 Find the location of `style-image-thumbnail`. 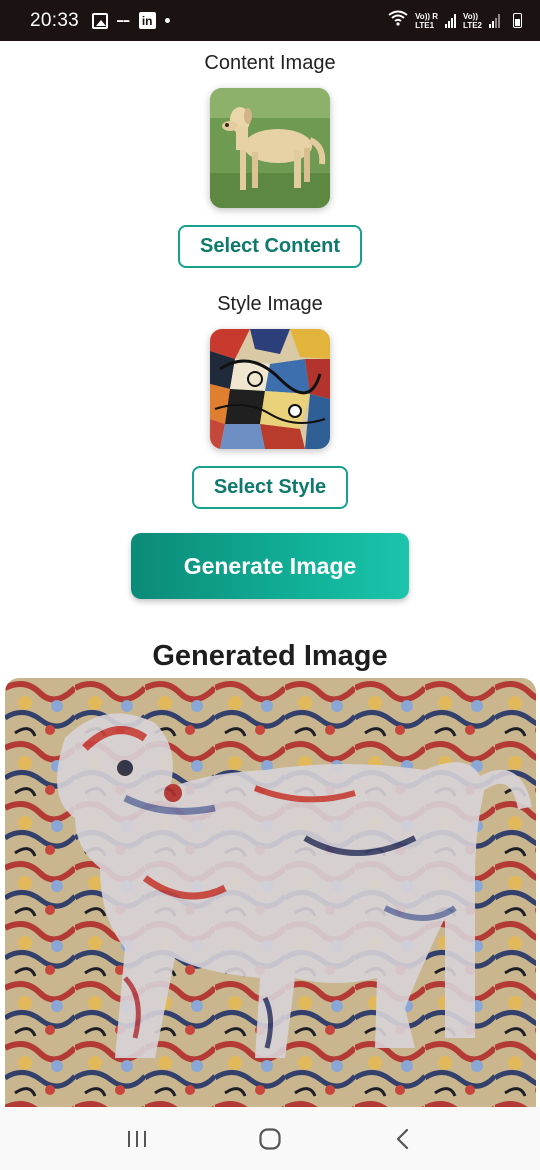

style-image-thumbnail is located at coordinates (270, 389).